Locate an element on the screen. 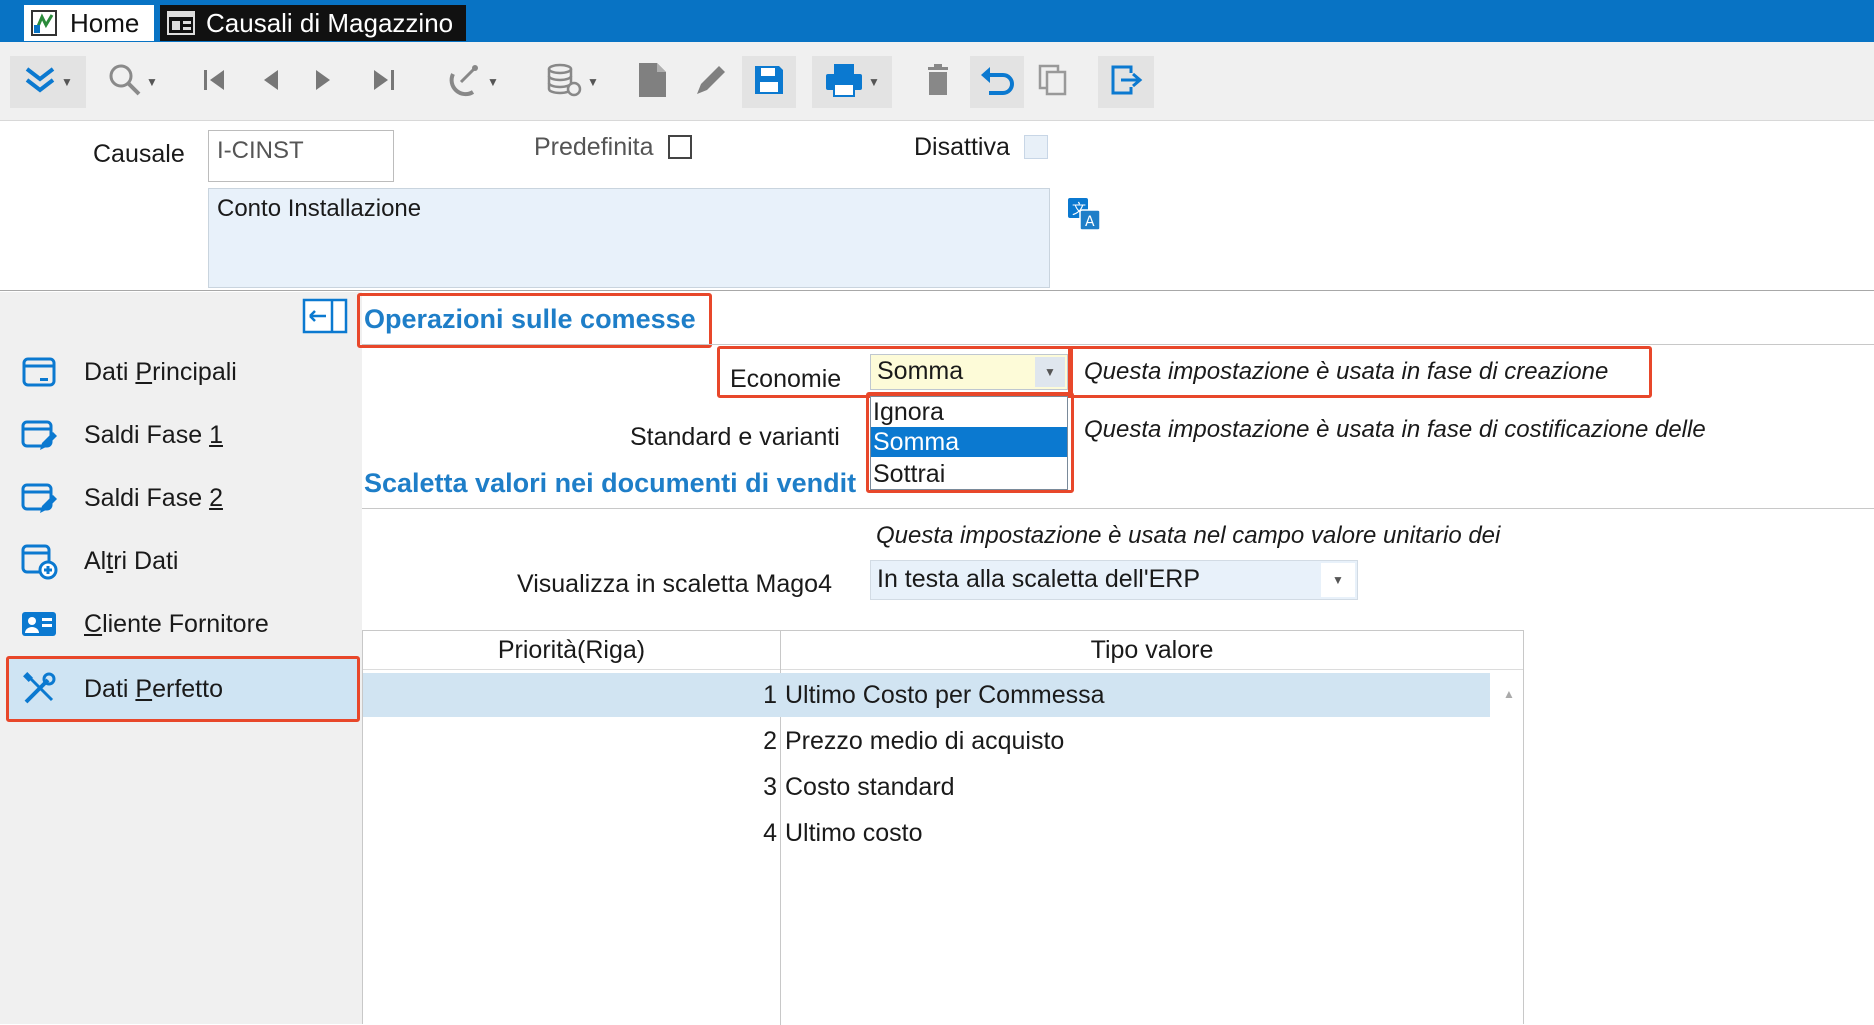 The height and width of the screenshot is (1025, 1874). dropdown-option-sottrai: Sottrai is located at coordinates (970, 474).